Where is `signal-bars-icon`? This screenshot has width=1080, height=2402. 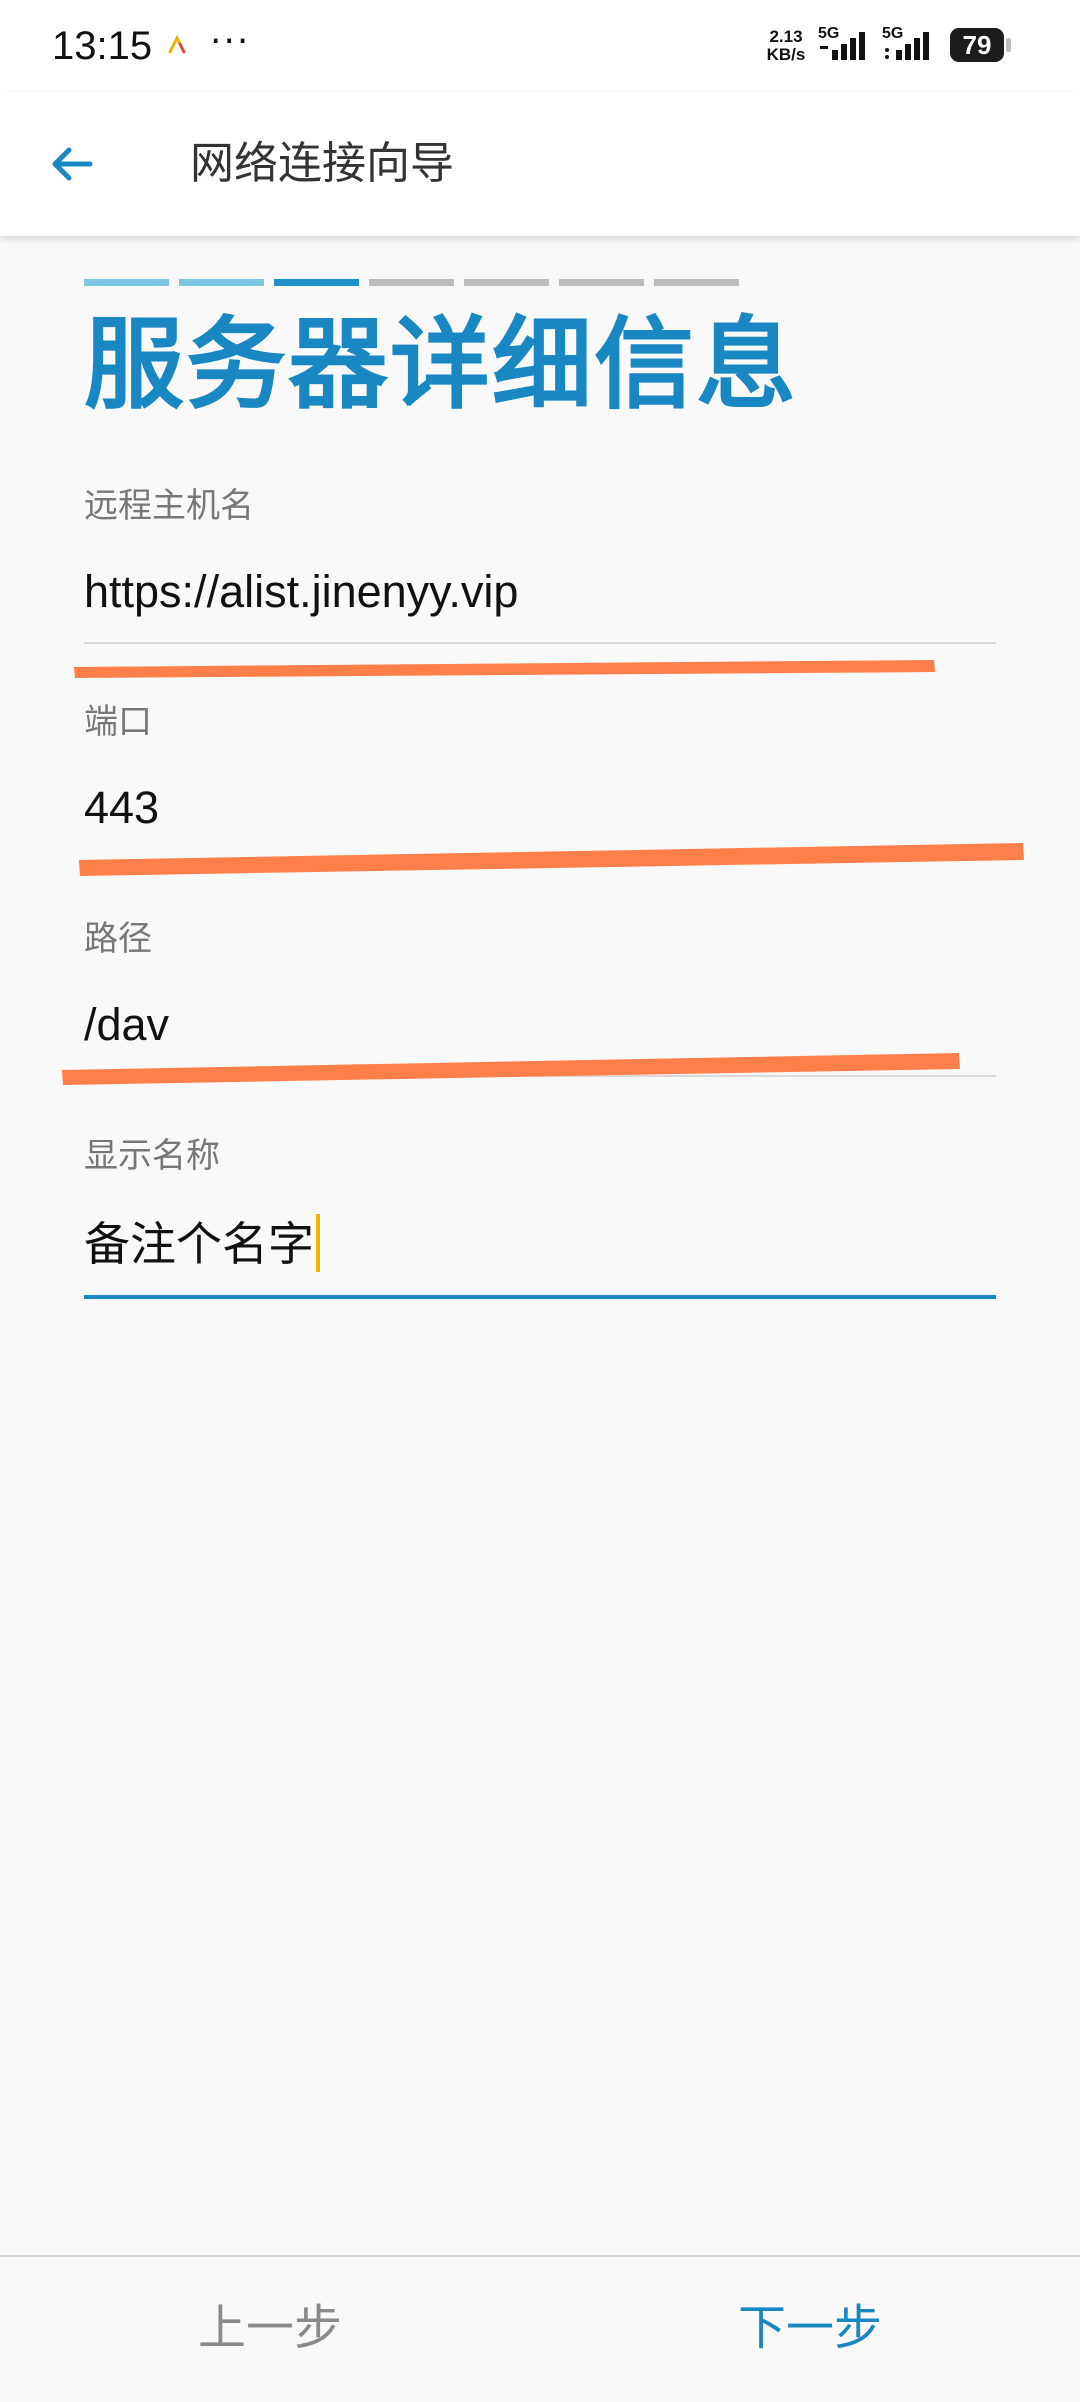
signal-bars-icon is located at coordinates (842, 46).